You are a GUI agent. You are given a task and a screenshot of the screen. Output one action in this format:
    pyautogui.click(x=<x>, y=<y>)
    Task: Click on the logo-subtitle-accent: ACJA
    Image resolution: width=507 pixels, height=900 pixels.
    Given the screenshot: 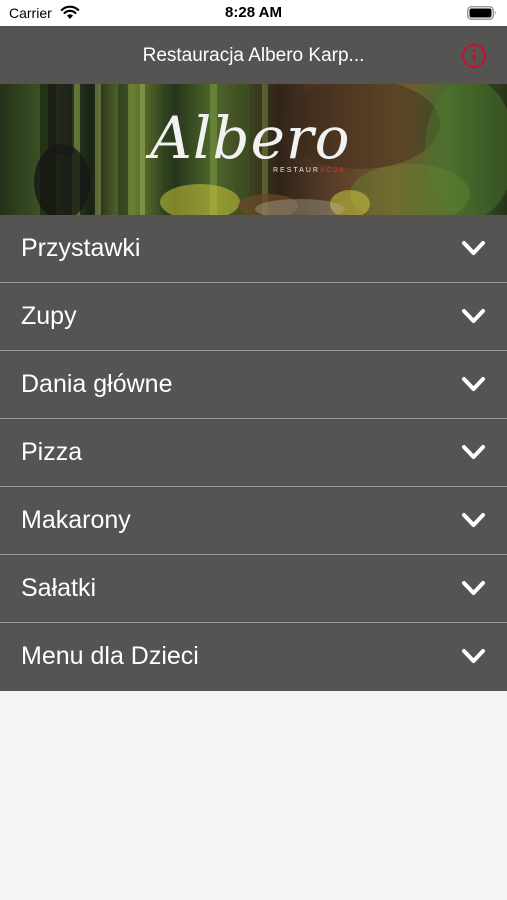 What is the action you would take?
    pyautogui.click(x=332, y=170)
    